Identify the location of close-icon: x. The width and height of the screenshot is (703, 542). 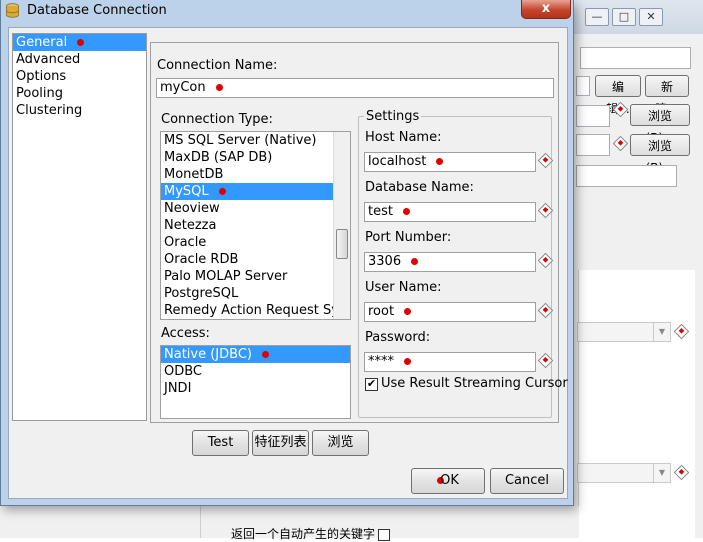
(546, 8).